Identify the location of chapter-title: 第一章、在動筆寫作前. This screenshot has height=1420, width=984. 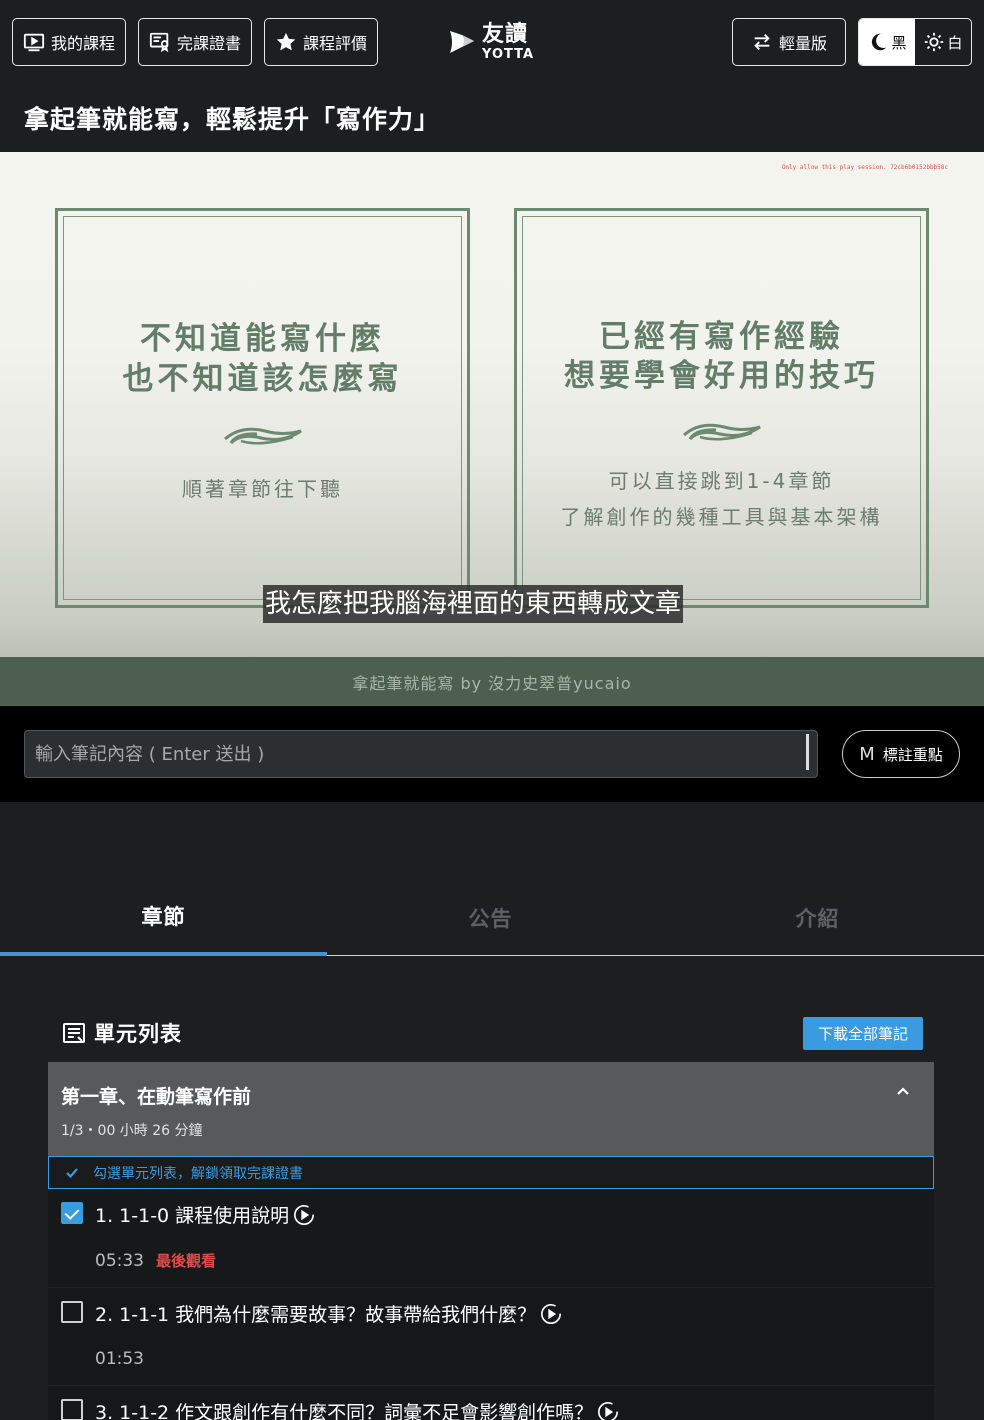
(156, 1097).